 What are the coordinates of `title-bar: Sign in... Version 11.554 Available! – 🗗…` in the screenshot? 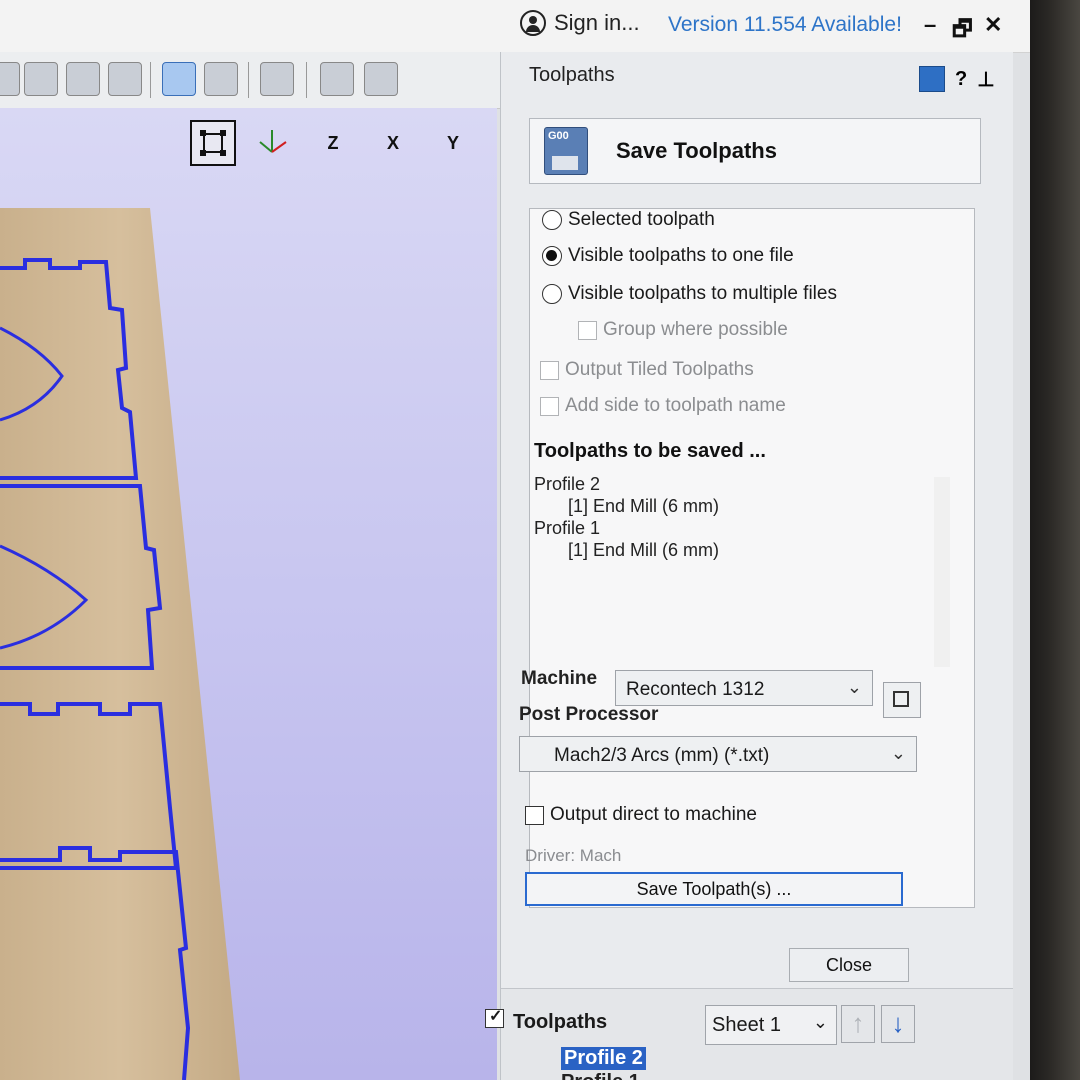 It's located at (515, 26).